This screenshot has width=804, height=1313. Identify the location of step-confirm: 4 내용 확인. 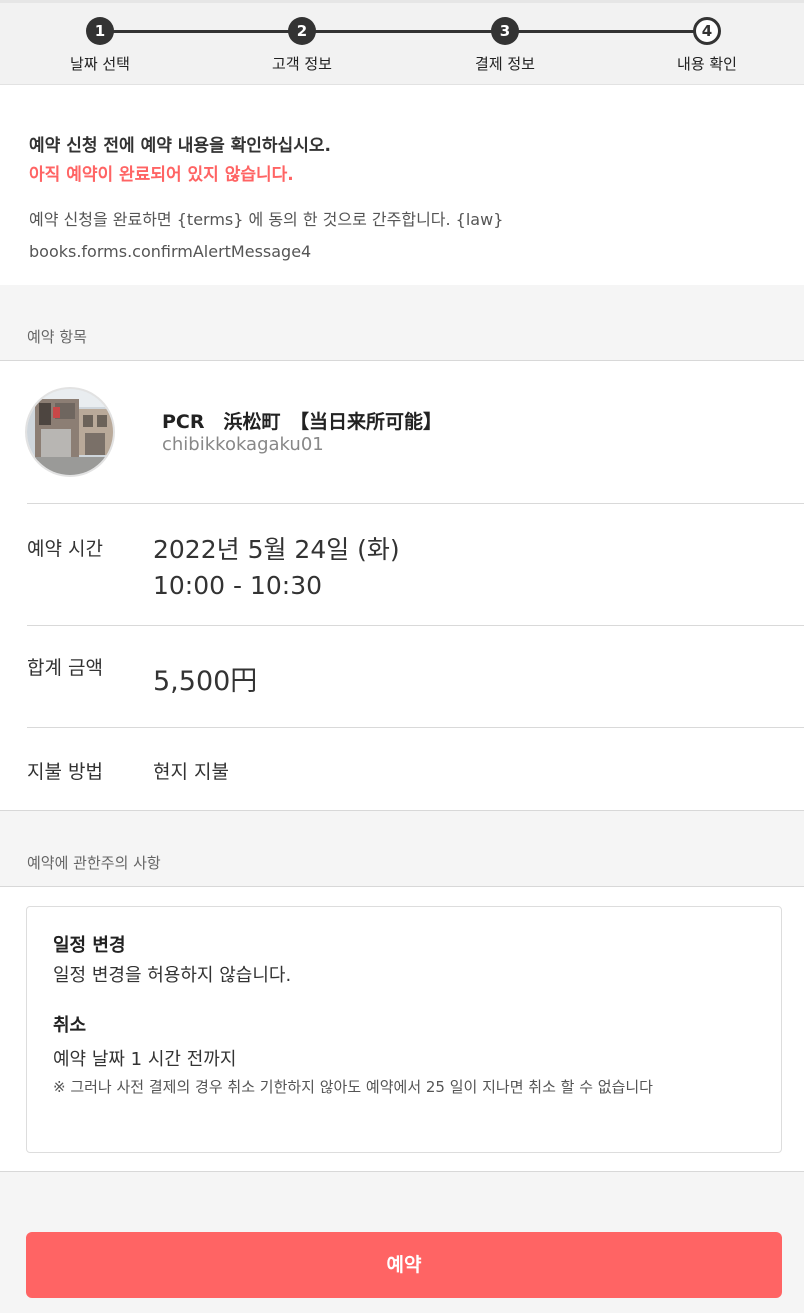
(707, 45).